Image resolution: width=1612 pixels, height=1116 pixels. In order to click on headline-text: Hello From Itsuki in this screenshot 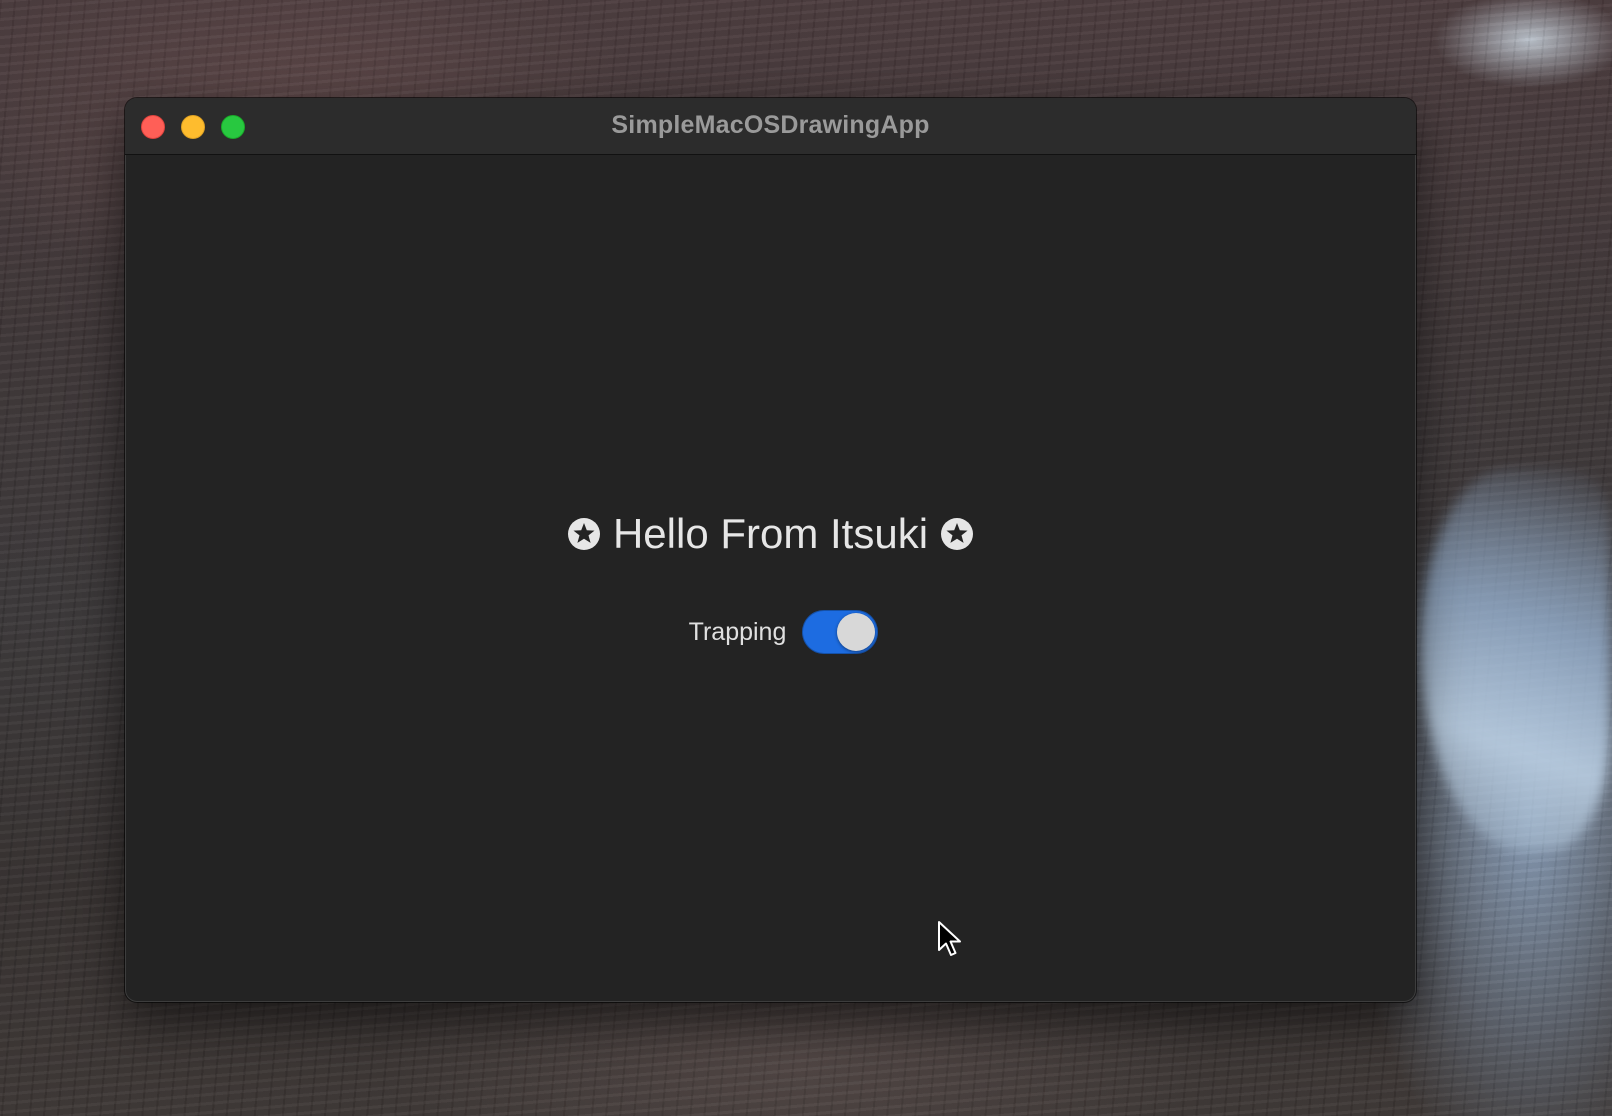, I will do `click(770, 533)`.